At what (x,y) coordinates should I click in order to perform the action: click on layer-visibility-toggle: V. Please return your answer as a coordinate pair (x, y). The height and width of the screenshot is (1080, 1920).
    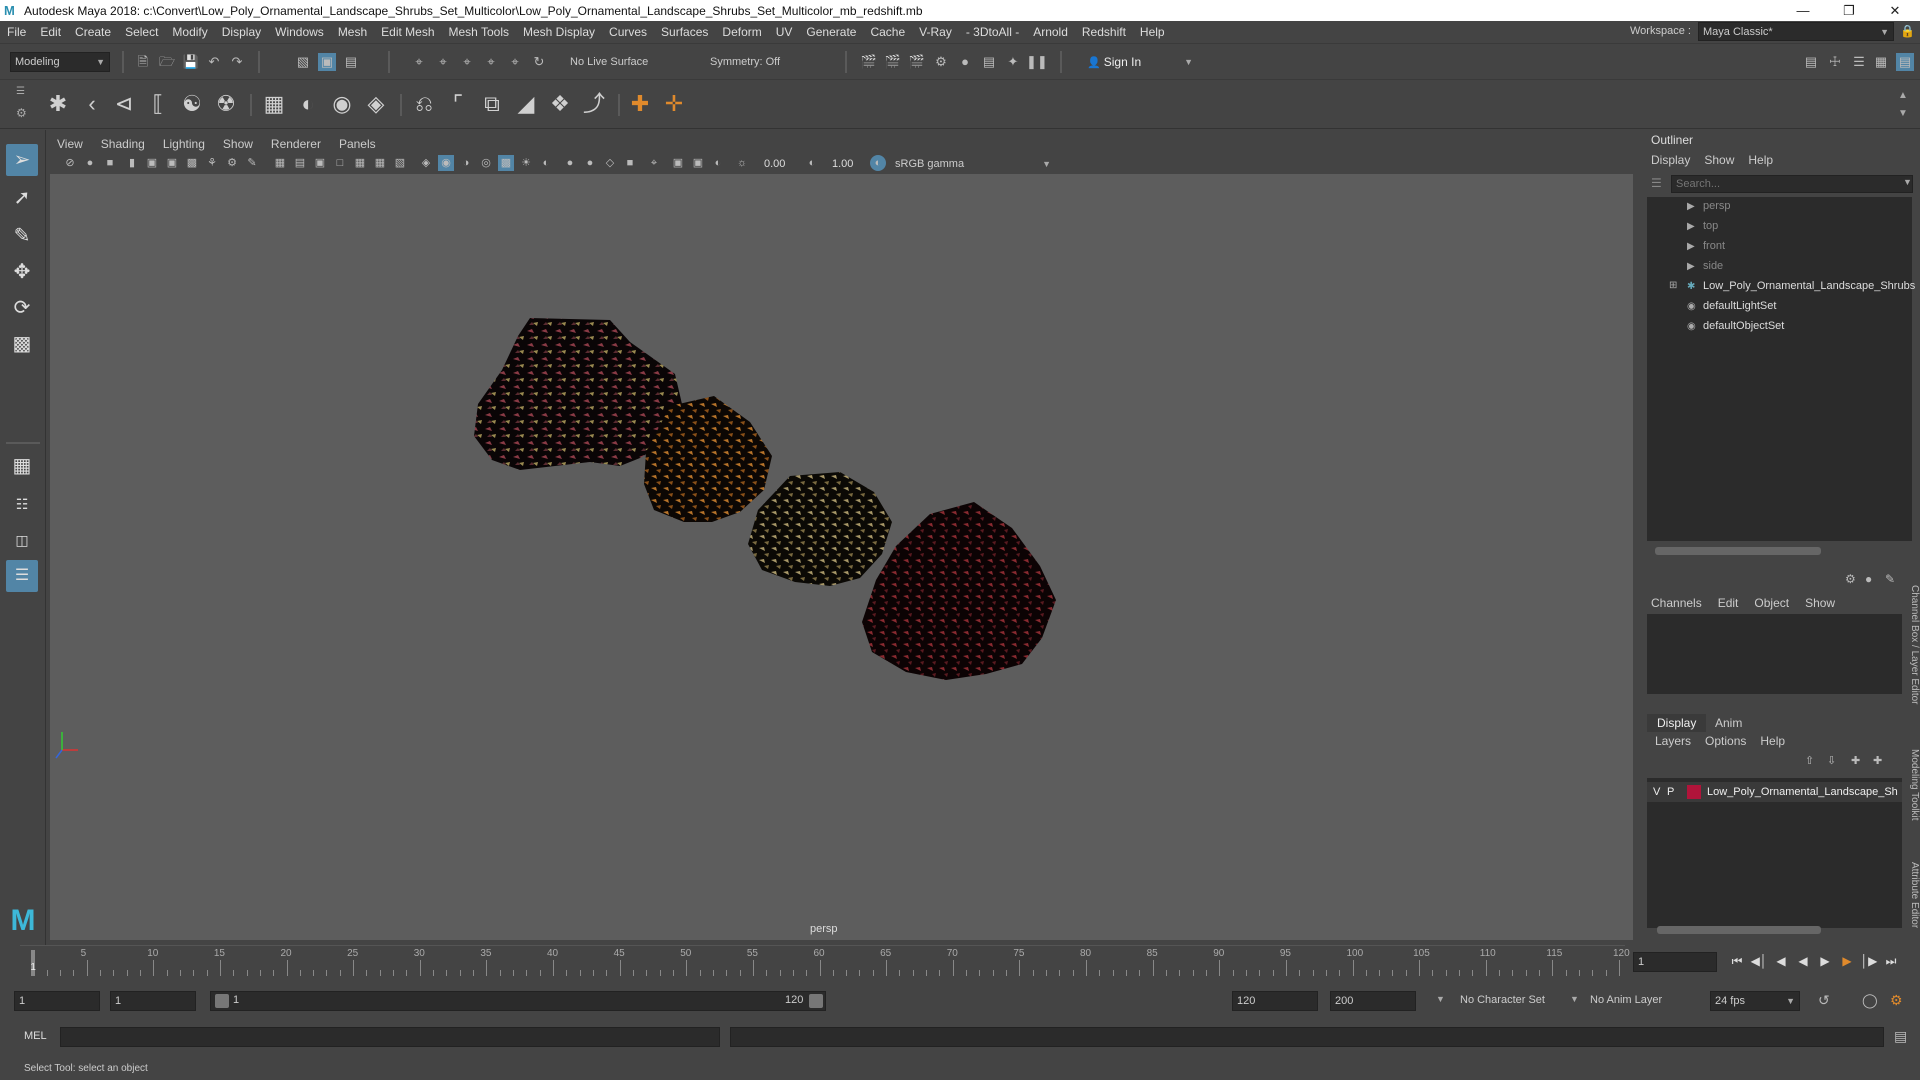
    Looking at the image, I should click on (1656, 792).